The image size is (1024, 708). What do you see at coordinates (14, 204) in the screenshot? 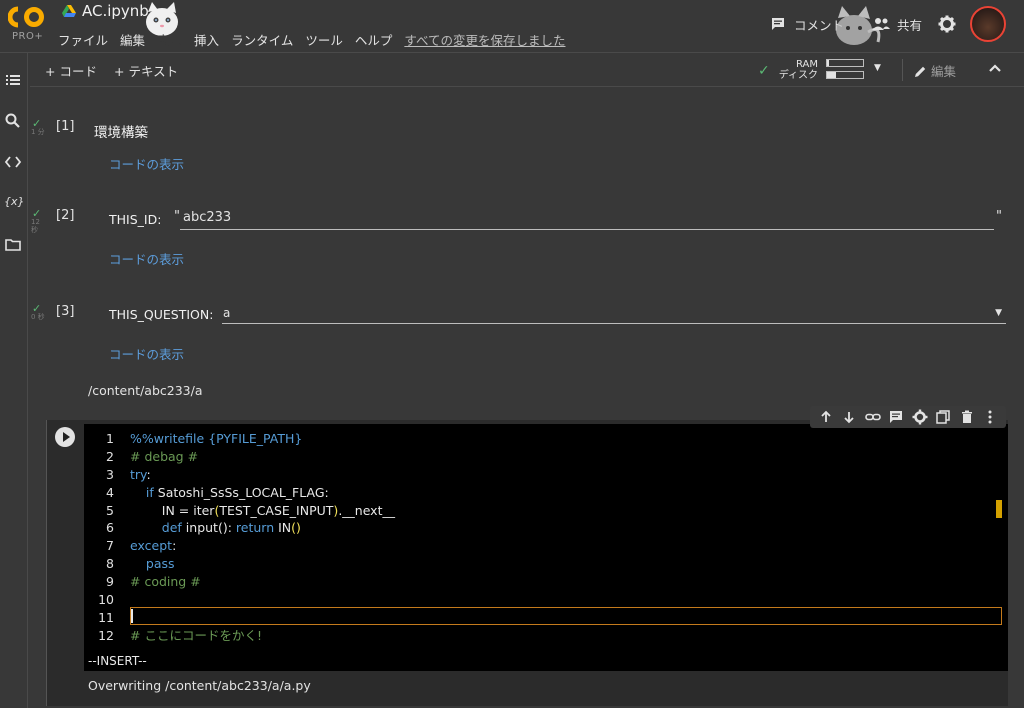
I see `variables-icon: {x}` at bounding box center [14, 204].